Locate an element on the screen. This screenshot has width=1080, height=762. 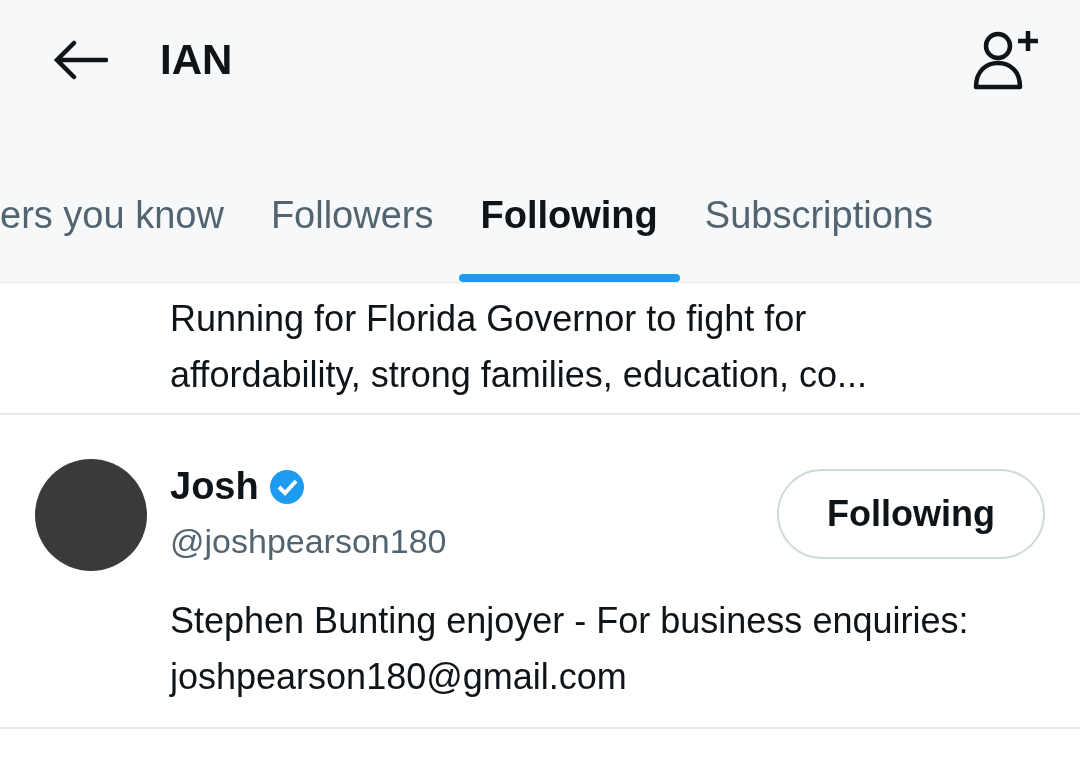
tab: ers you know is located at coordinates (123, 238).